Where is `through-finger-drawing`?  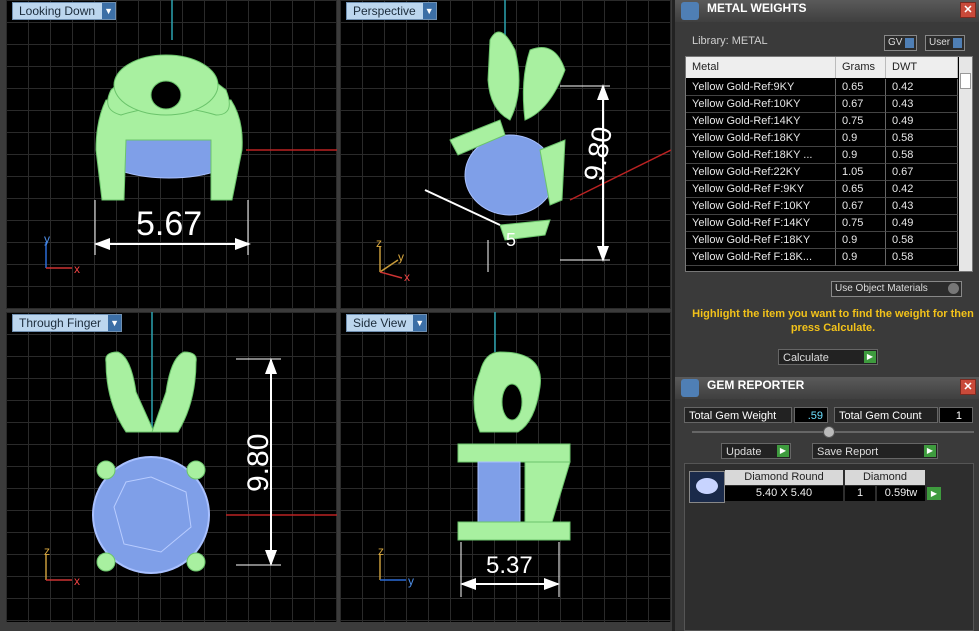
through-finger-drawing is located at coordinates (191, 446).